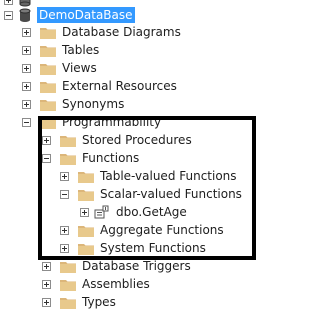 This screenshot has width=331, height=309. I want to click on tree-item-label: Views, so click(79, 68).